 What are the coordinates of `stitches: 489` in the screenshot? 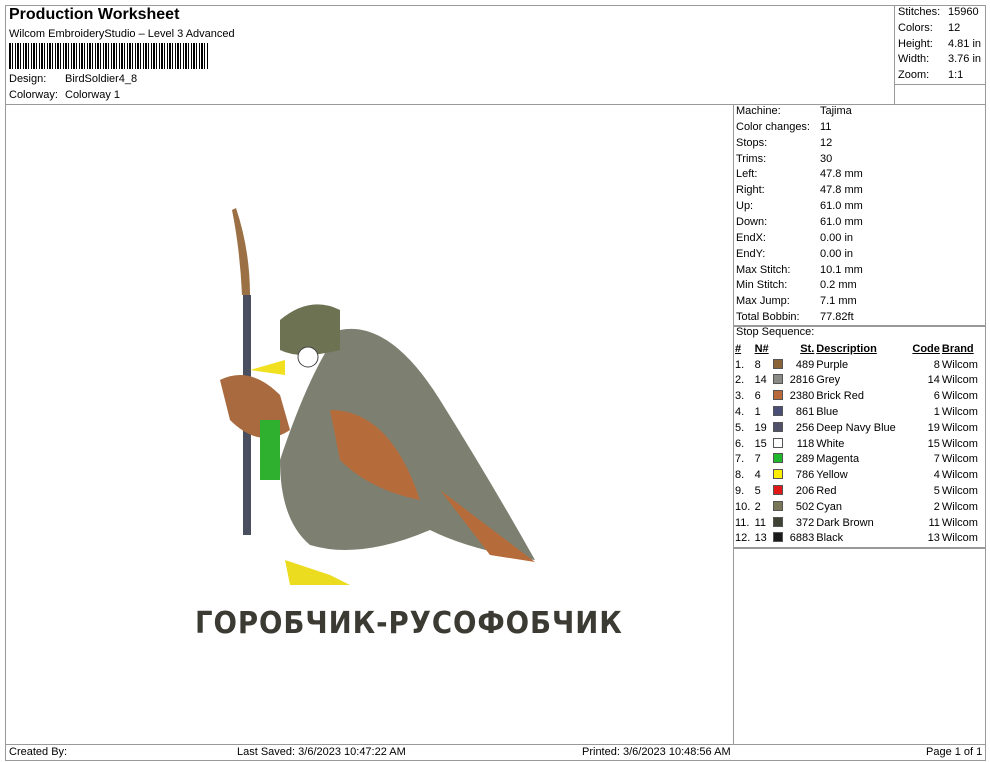 It's located at (805, 364).